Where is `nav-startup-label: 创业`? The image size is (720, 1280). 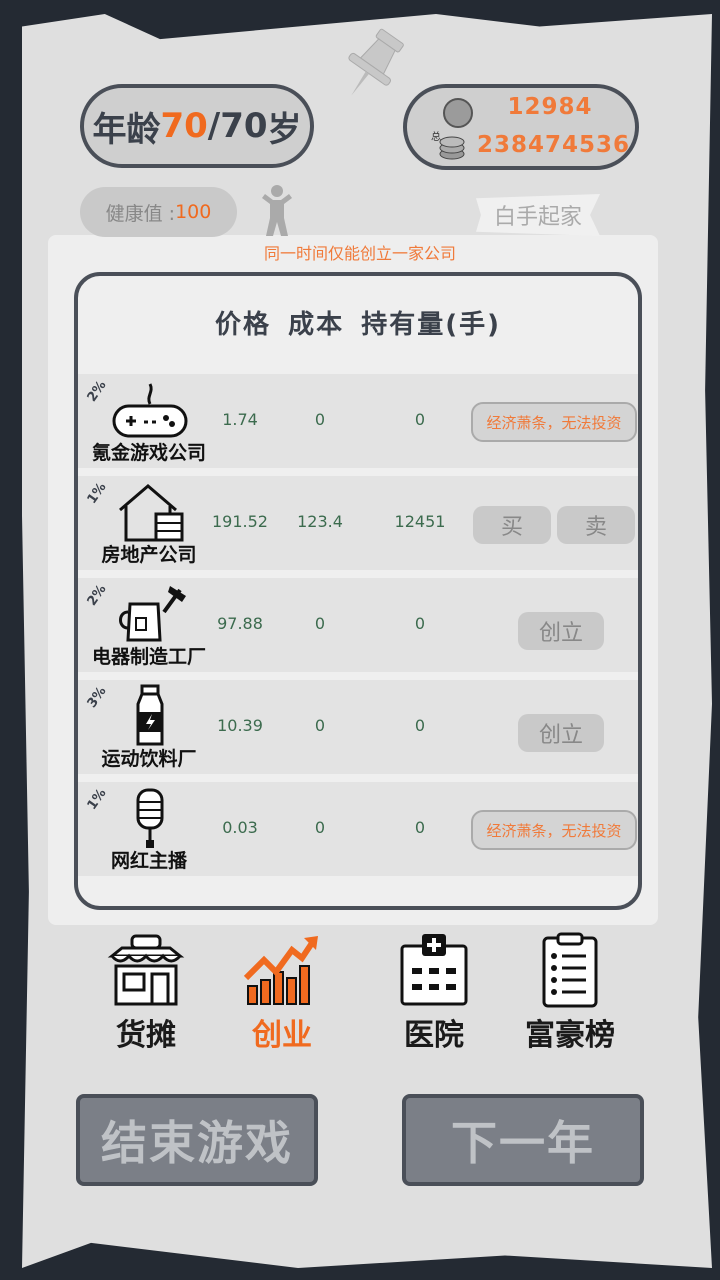 nav-startup-label: 创业 is located at coordinates (282, 1035).